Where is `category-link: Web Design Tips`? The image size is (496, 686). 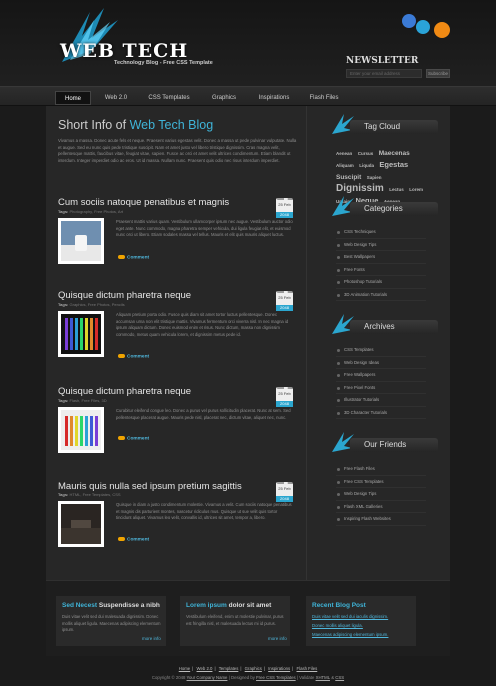
category-link: Web Design Tips is located at coordinates (381, 245).